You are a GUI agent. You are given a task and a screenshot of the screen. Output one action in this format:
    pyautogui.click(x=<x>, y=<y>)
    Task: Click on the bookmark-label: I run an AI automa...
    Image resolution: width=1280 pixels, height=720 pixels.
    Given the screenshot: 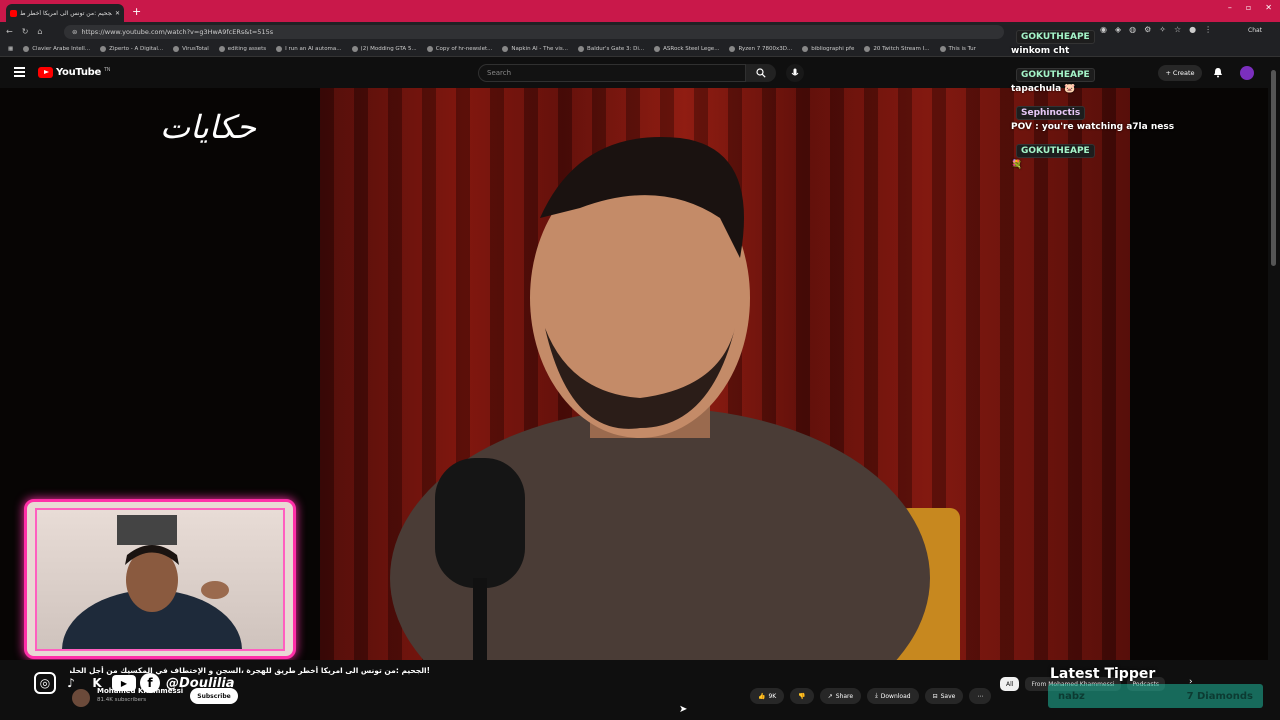 What is the action you would take?
    pyautogui.click(x=313, y=48)
    